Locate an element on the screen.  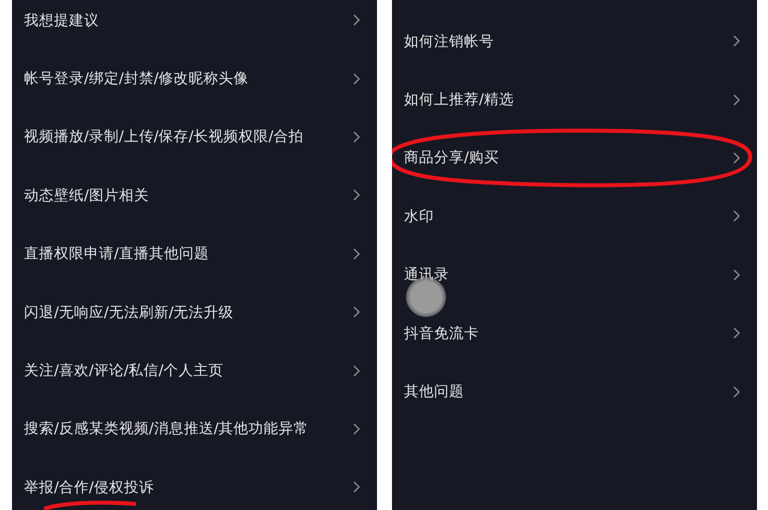
menu-item: 抖音免流卡 is located at coordinates (574, 333).